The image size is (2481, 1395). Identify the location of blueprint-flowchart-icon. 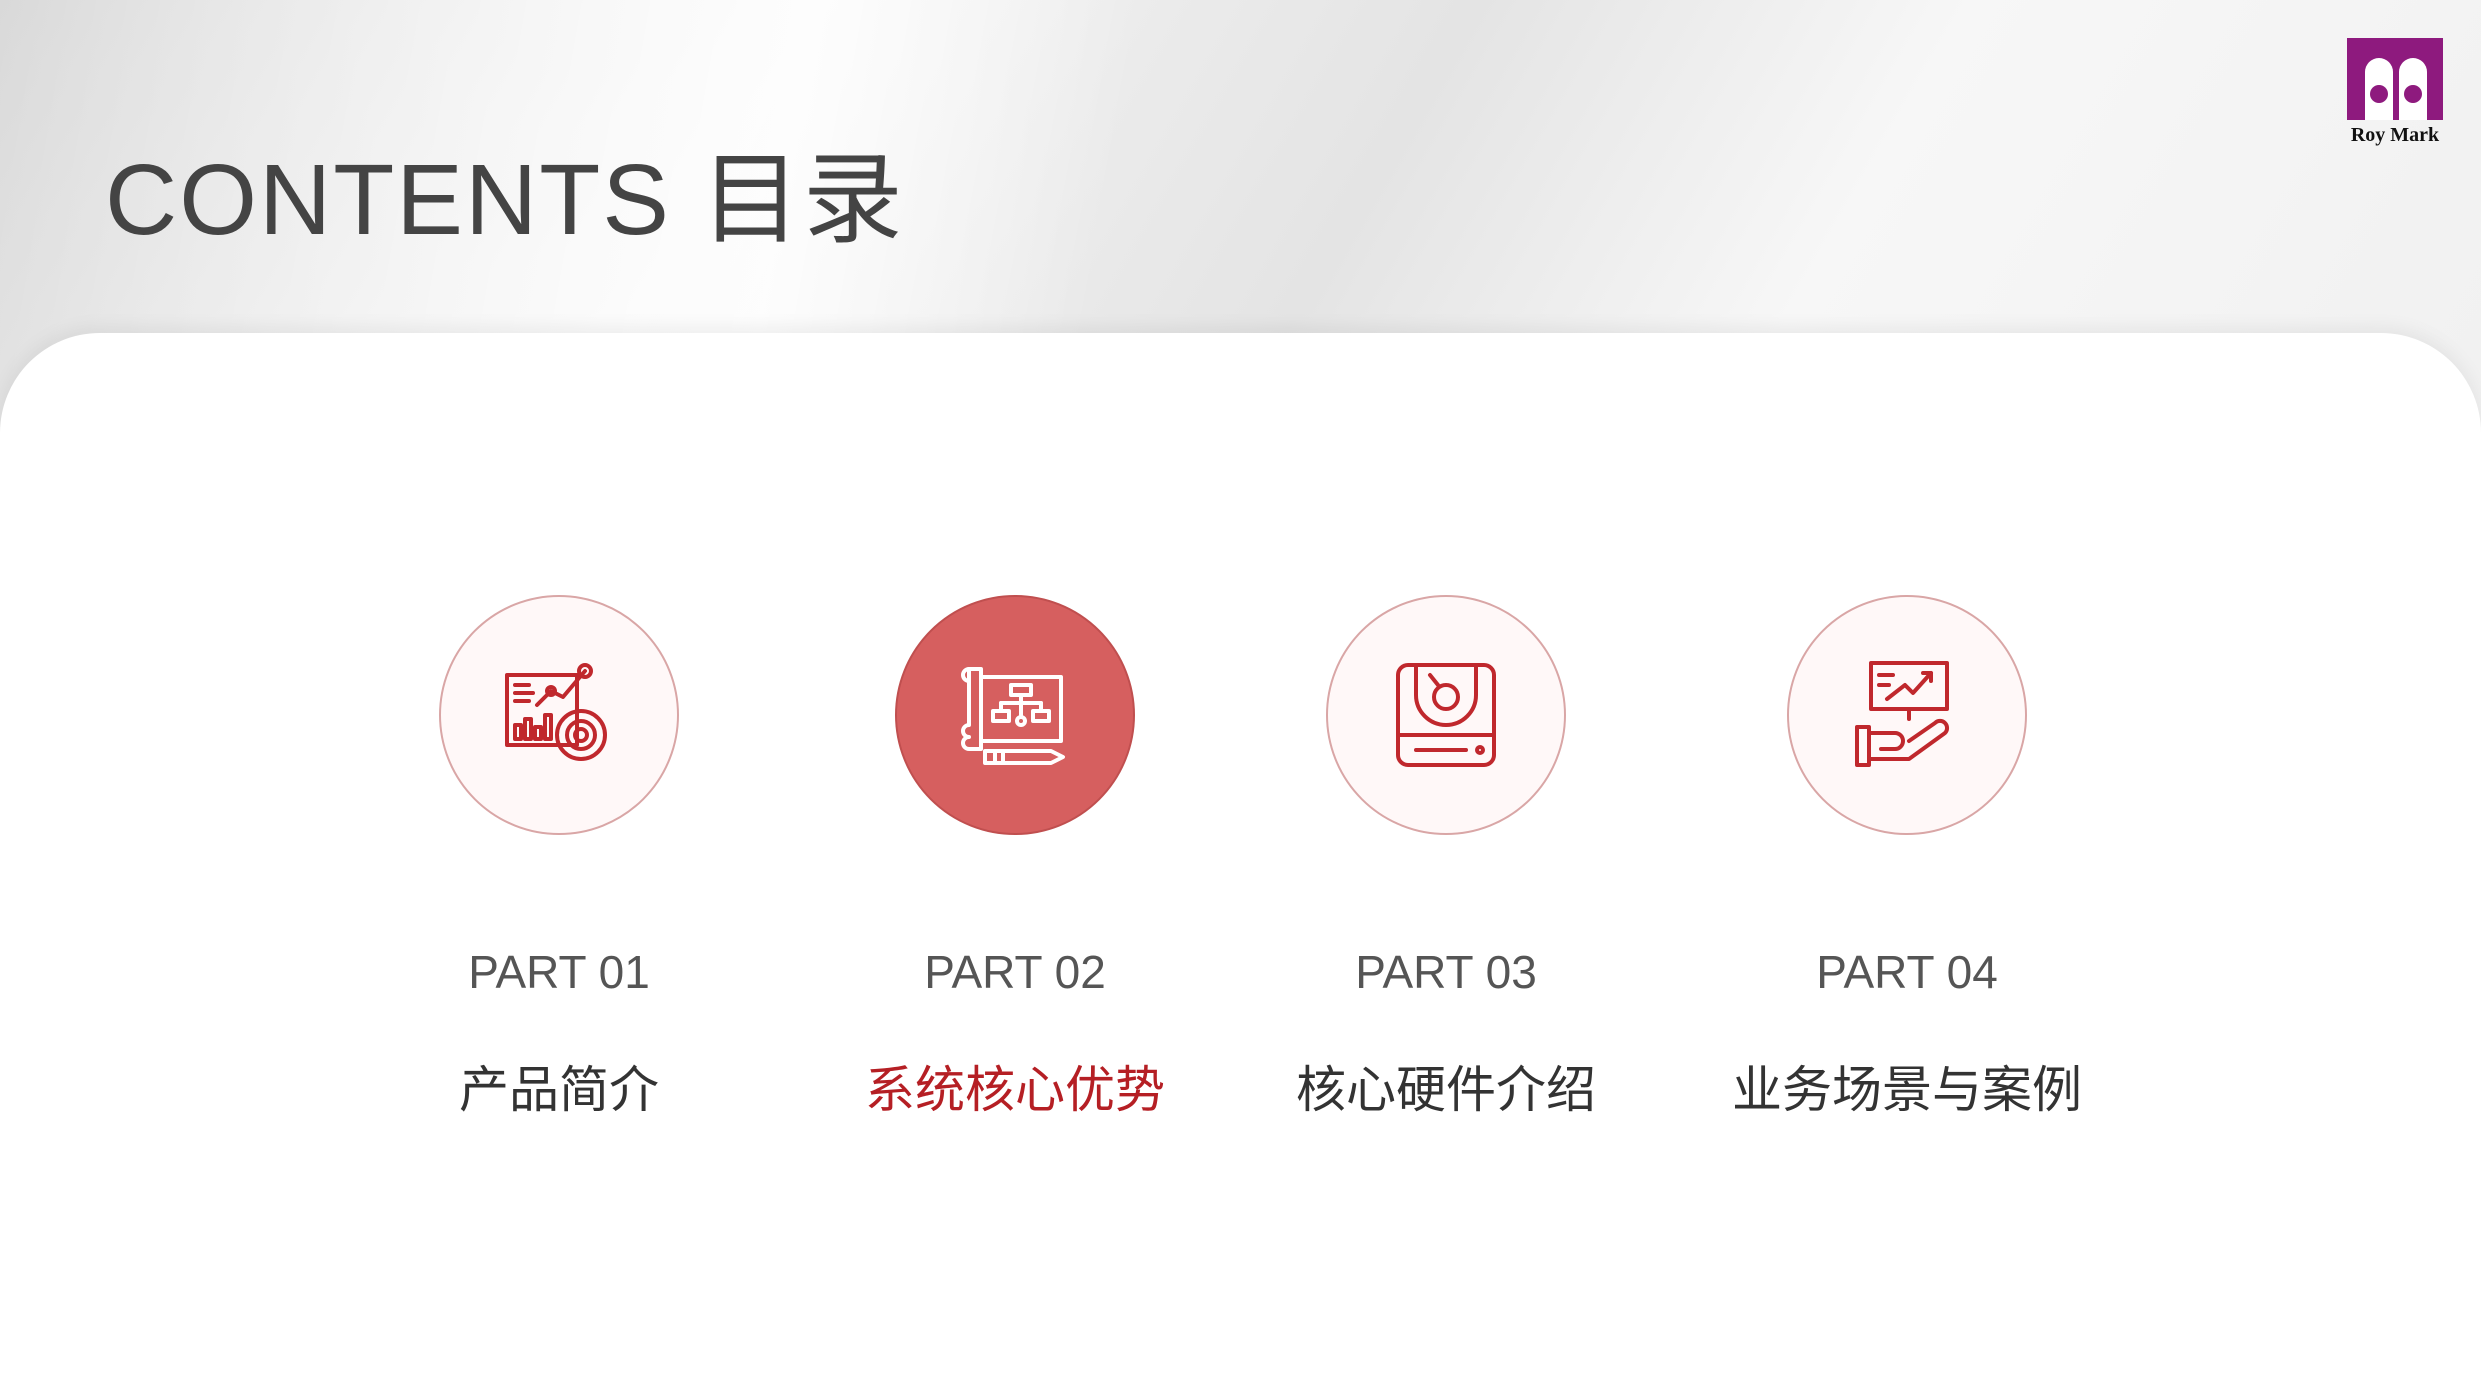
(1013, 716).